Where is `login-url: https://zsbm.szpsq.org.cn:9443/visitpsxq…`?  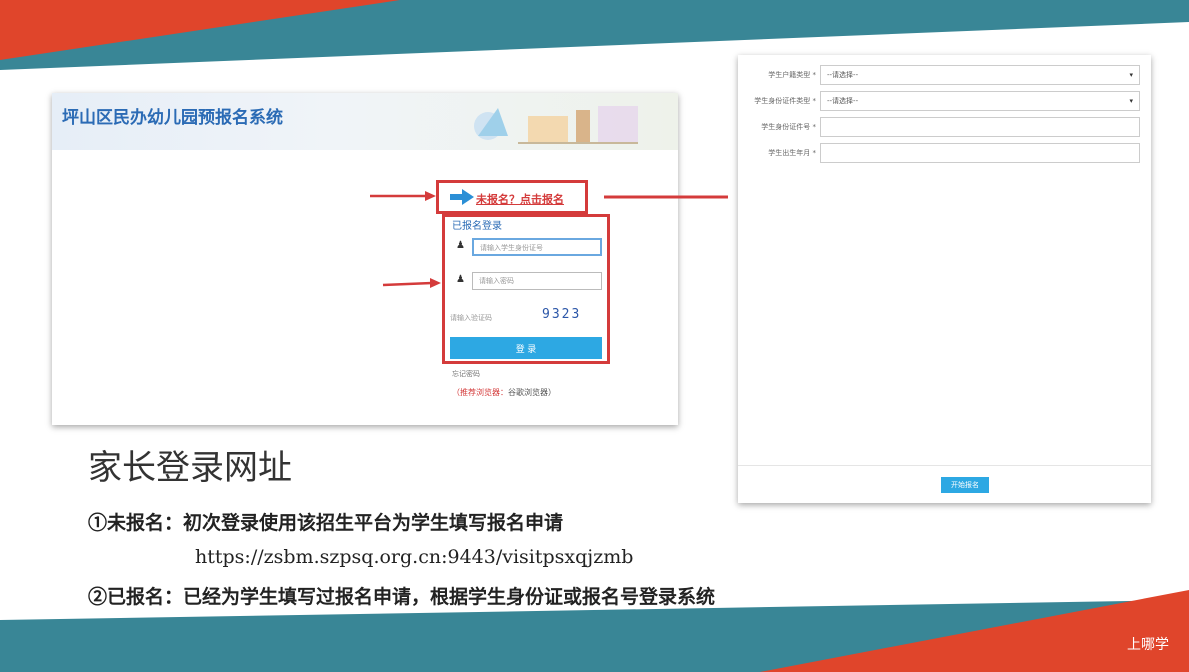
login-url: https://zsbm.szpsq.org.cn:9443/visitpsxq… is located at coordinates (414, 557).